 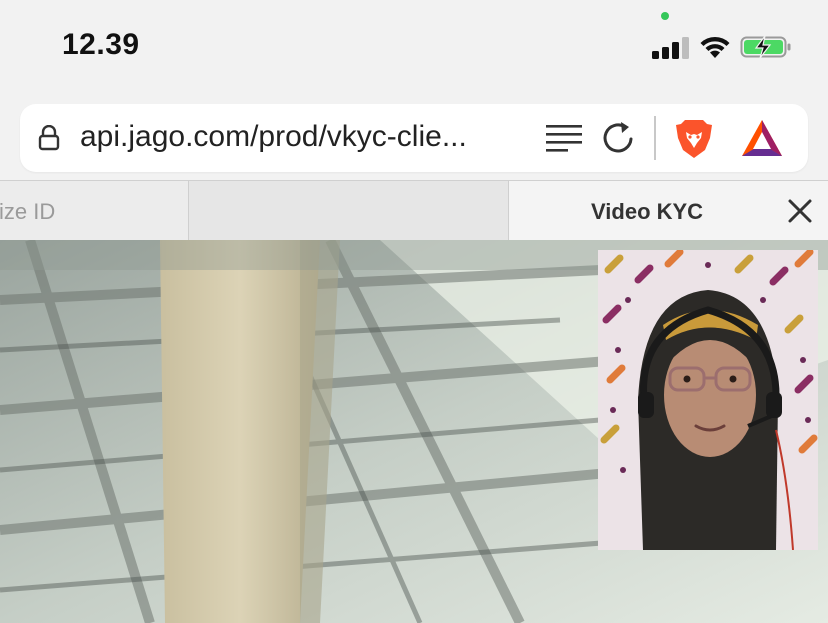 I want to click on tab-label: itize ID, so click(x=28, y=211).